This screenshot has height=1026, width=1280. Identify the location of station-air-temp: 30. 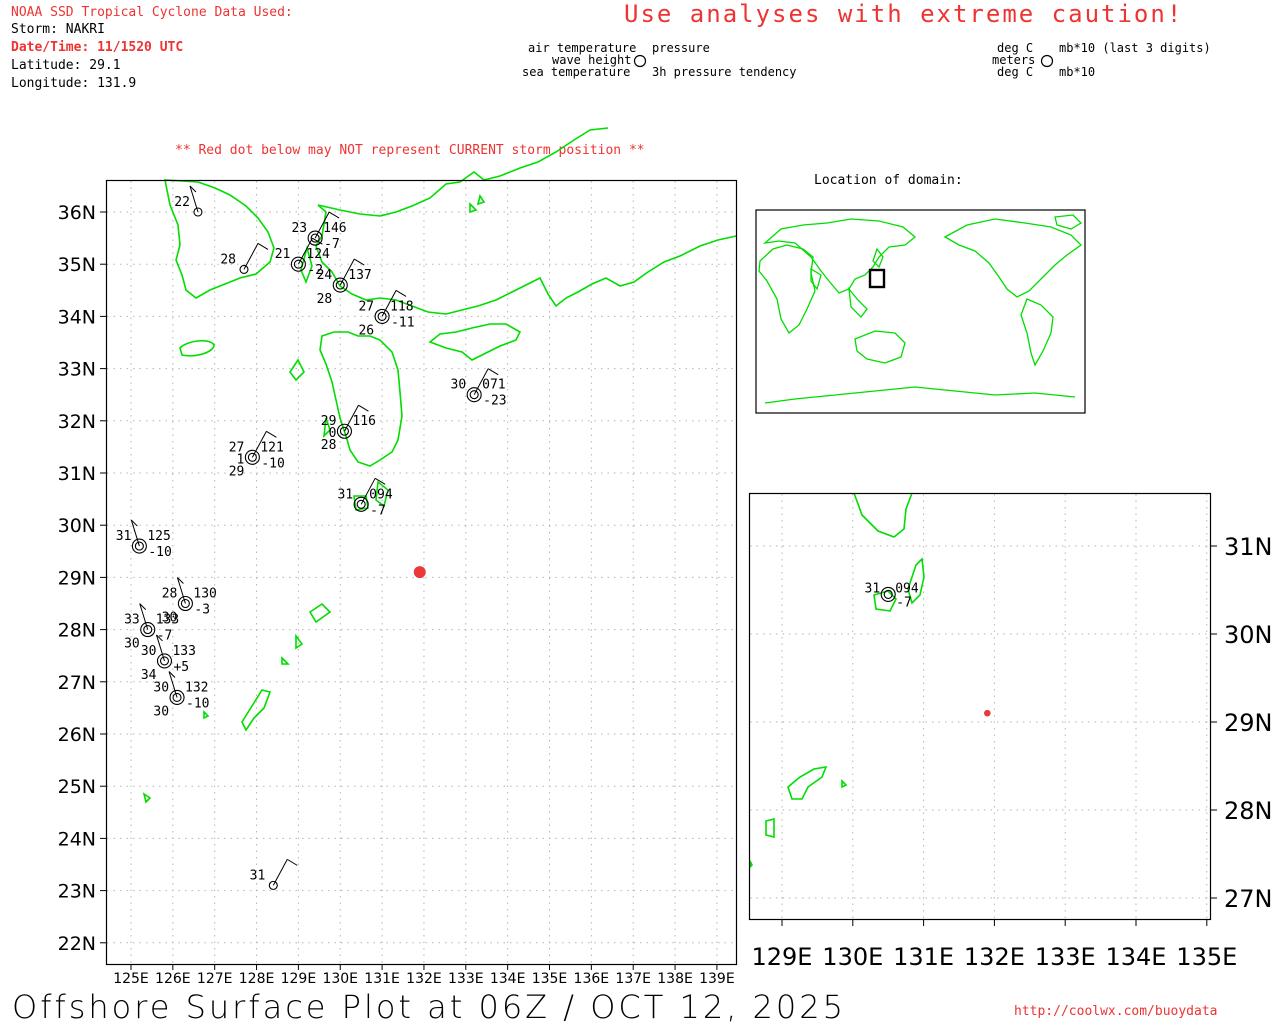
(149, 651).